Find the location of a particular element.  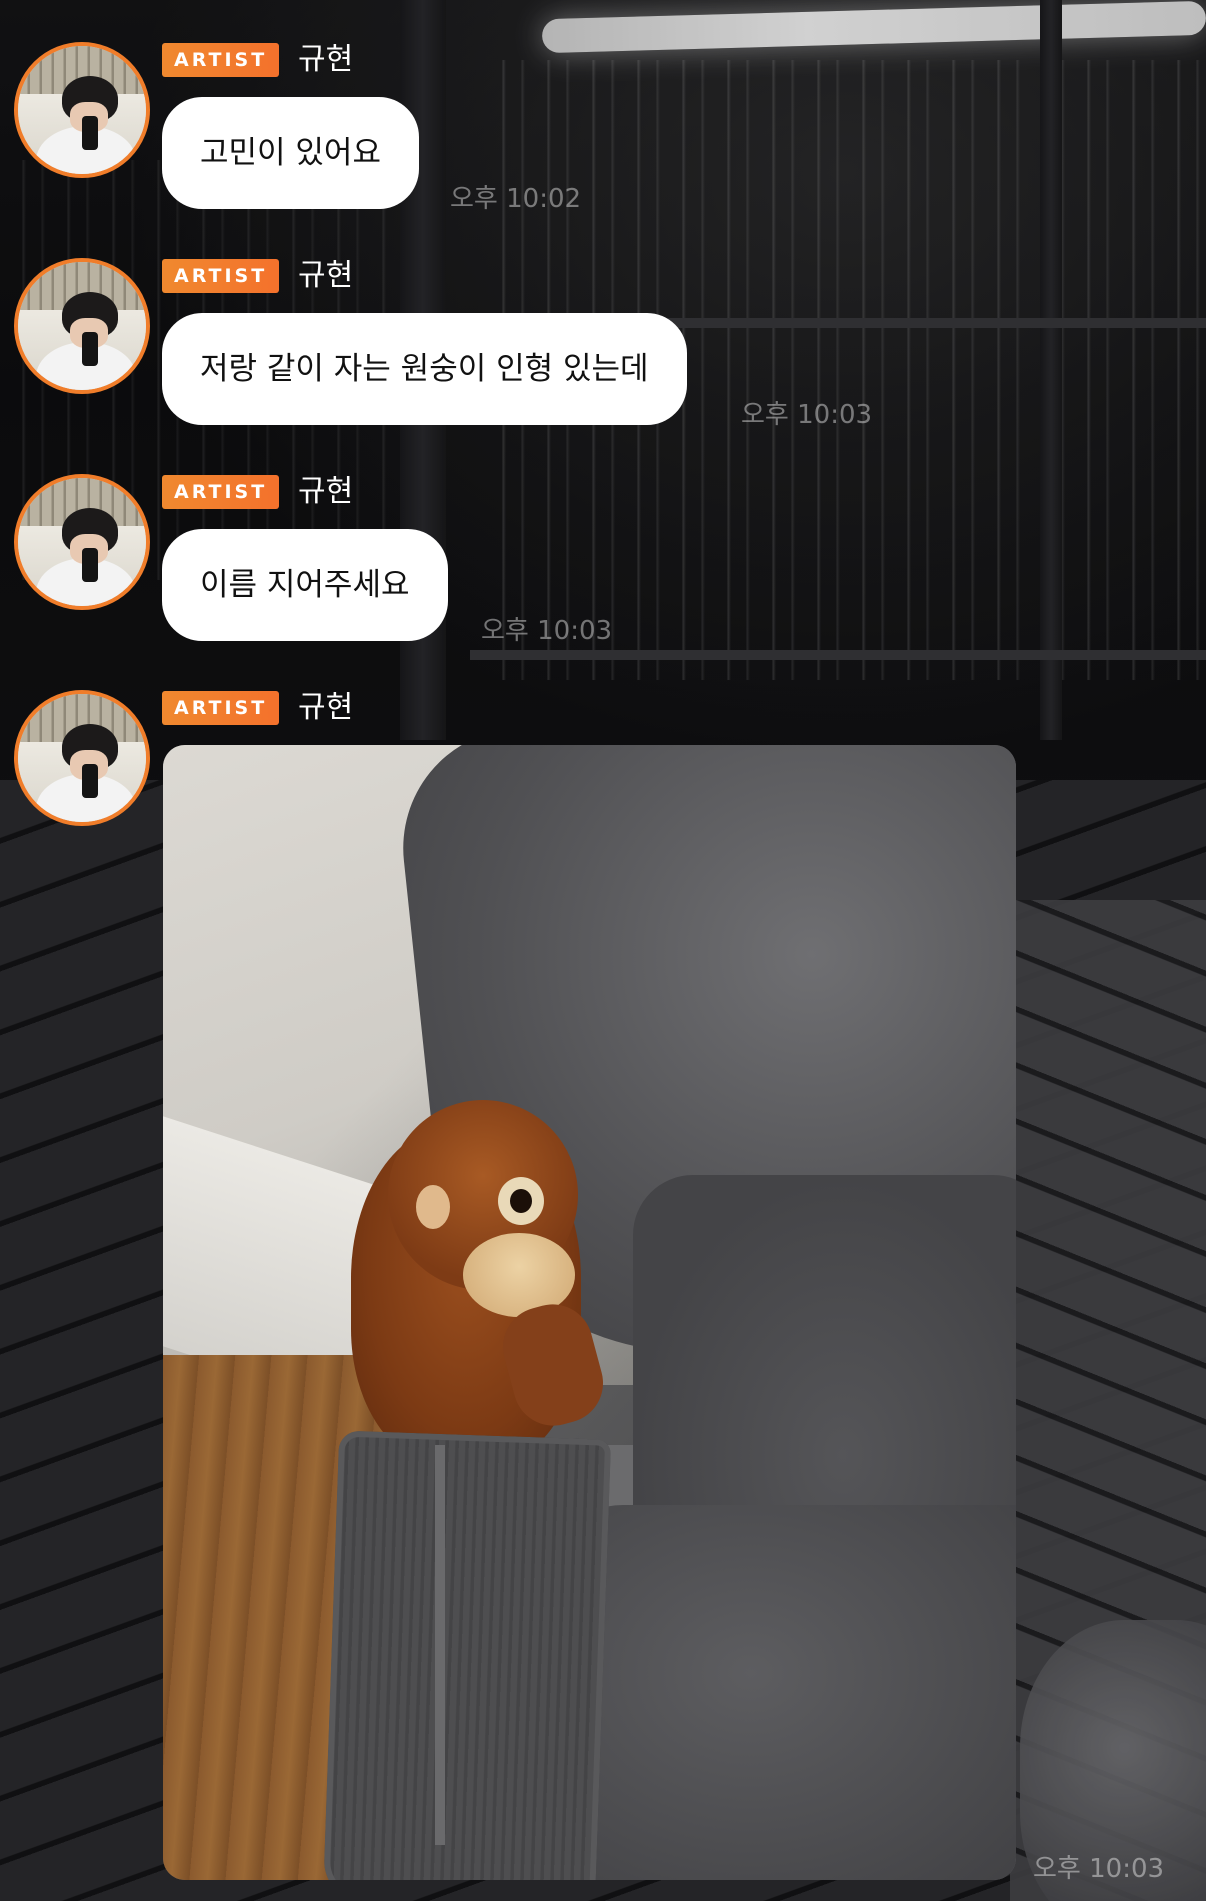

stuffed-orangutan-ear is located at coordinates (433, 1207).